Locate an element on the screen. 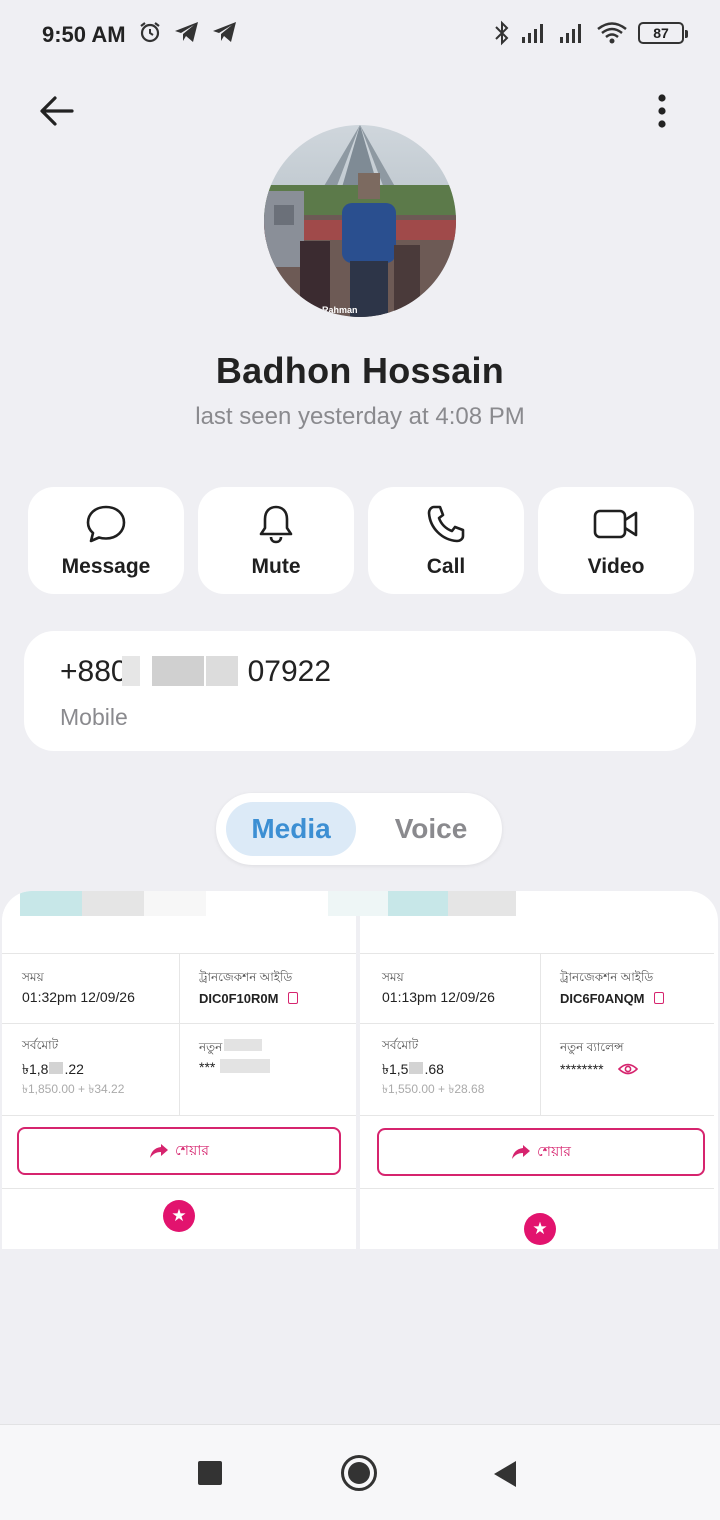 The width and height of the screenshot is (720, 1520). time-value: 01:13pm 12/09/26 is located at coordinates (438, 997).